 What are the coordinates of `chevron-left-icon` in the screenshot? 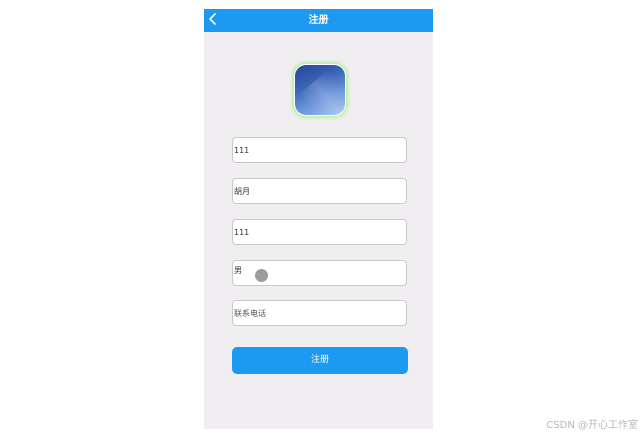 It's located at (212, 19).